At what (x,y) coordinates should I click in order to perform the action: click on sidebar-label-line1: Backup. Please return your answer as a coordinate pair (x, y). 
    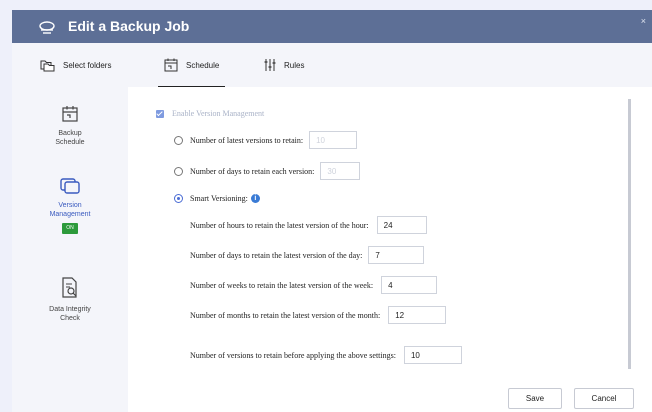
    Looking at the image, I should click on (70, 133).